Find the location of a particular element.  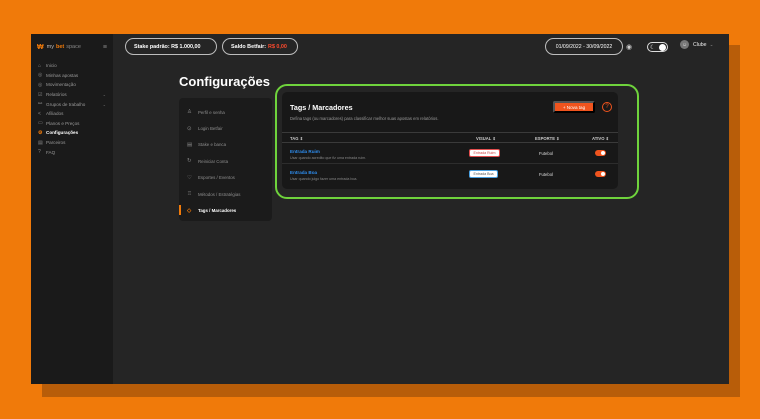

refresh-icon: ↻ is located at coordinates (189, 161).